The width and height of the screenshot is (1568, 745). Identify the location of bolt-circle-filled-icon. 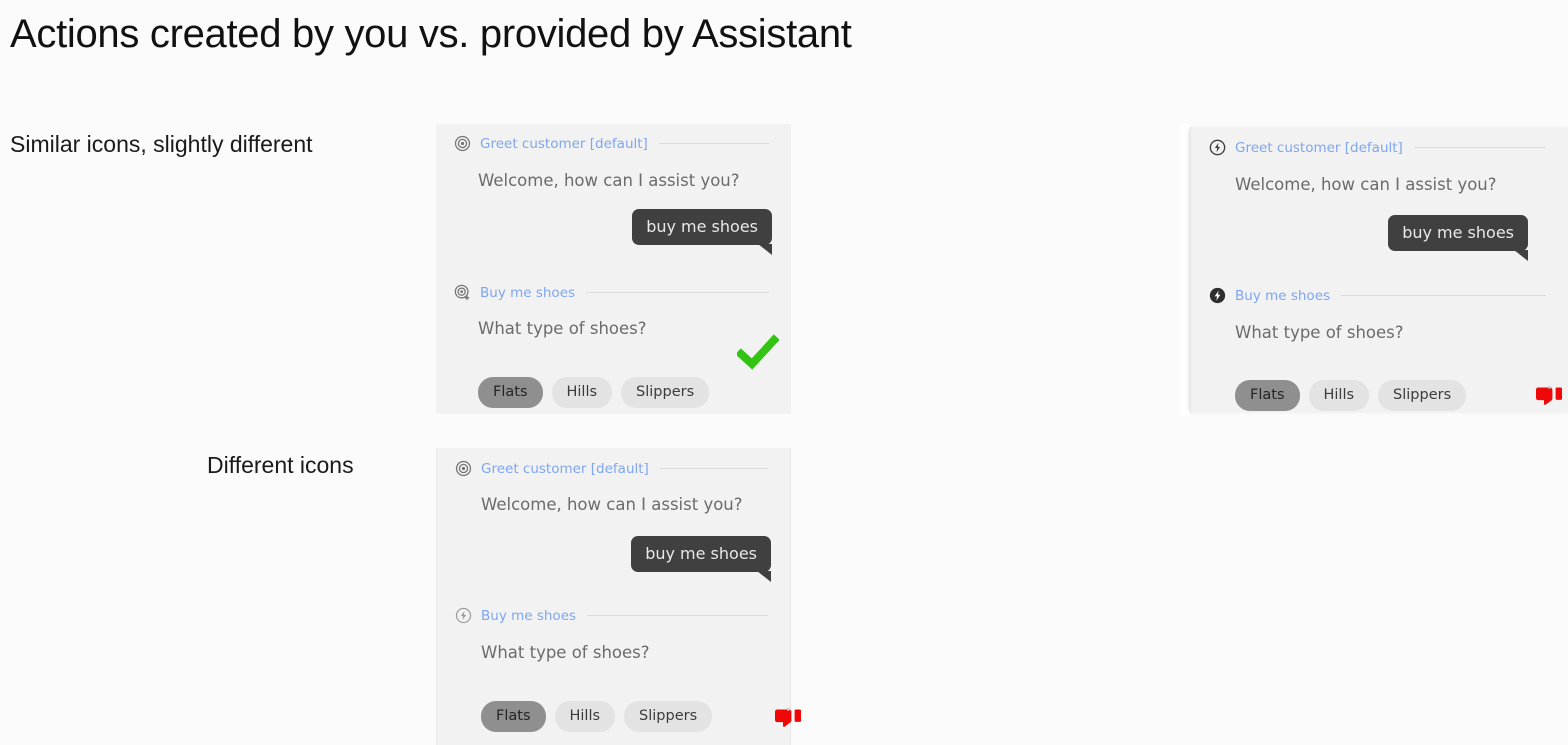
(1217, 295).